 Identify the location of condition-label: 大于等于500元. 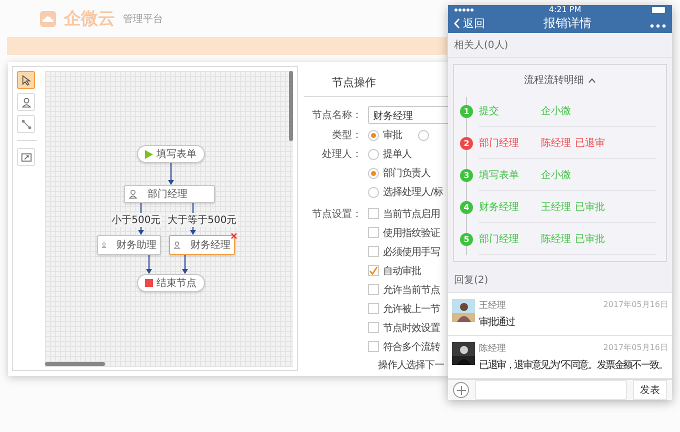
(202, 220).